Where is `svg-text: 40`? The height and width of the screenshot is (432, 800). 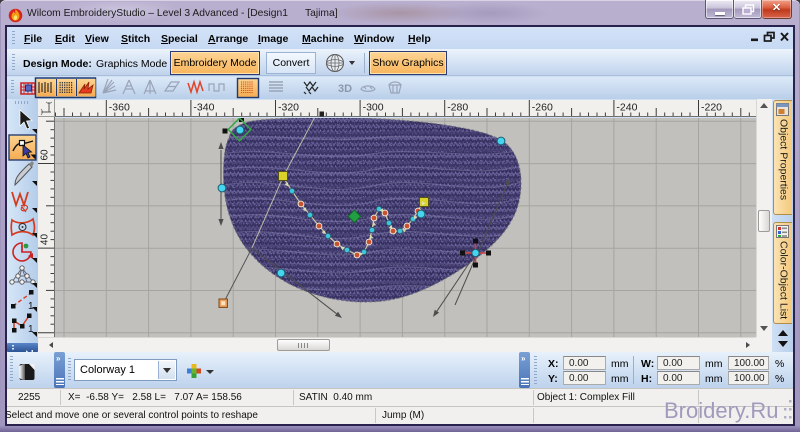
svg-text: 40 is located at coordinates (45, 240).